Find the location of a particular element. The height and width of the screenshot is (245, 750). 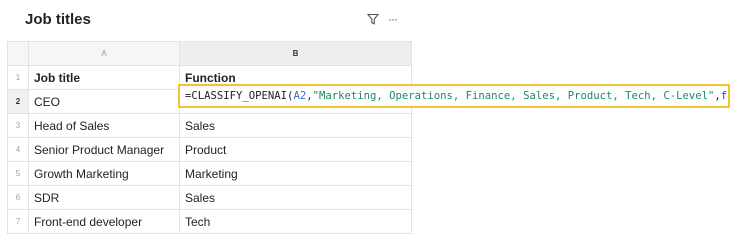

table-row: 3 Head of Sales Sales is located at coordinates (209, 125).